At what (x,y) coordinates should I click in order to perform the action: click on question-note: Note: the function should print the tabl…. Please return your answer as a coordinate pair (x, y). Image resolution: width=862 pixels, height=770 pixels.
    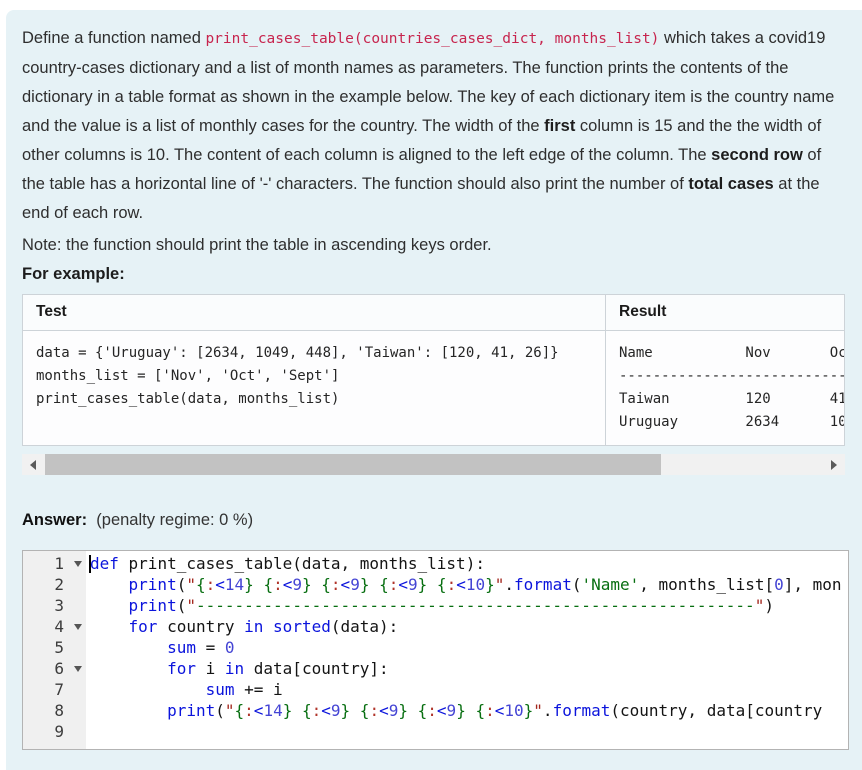
    Looking at the image, I should click on (257, 245).